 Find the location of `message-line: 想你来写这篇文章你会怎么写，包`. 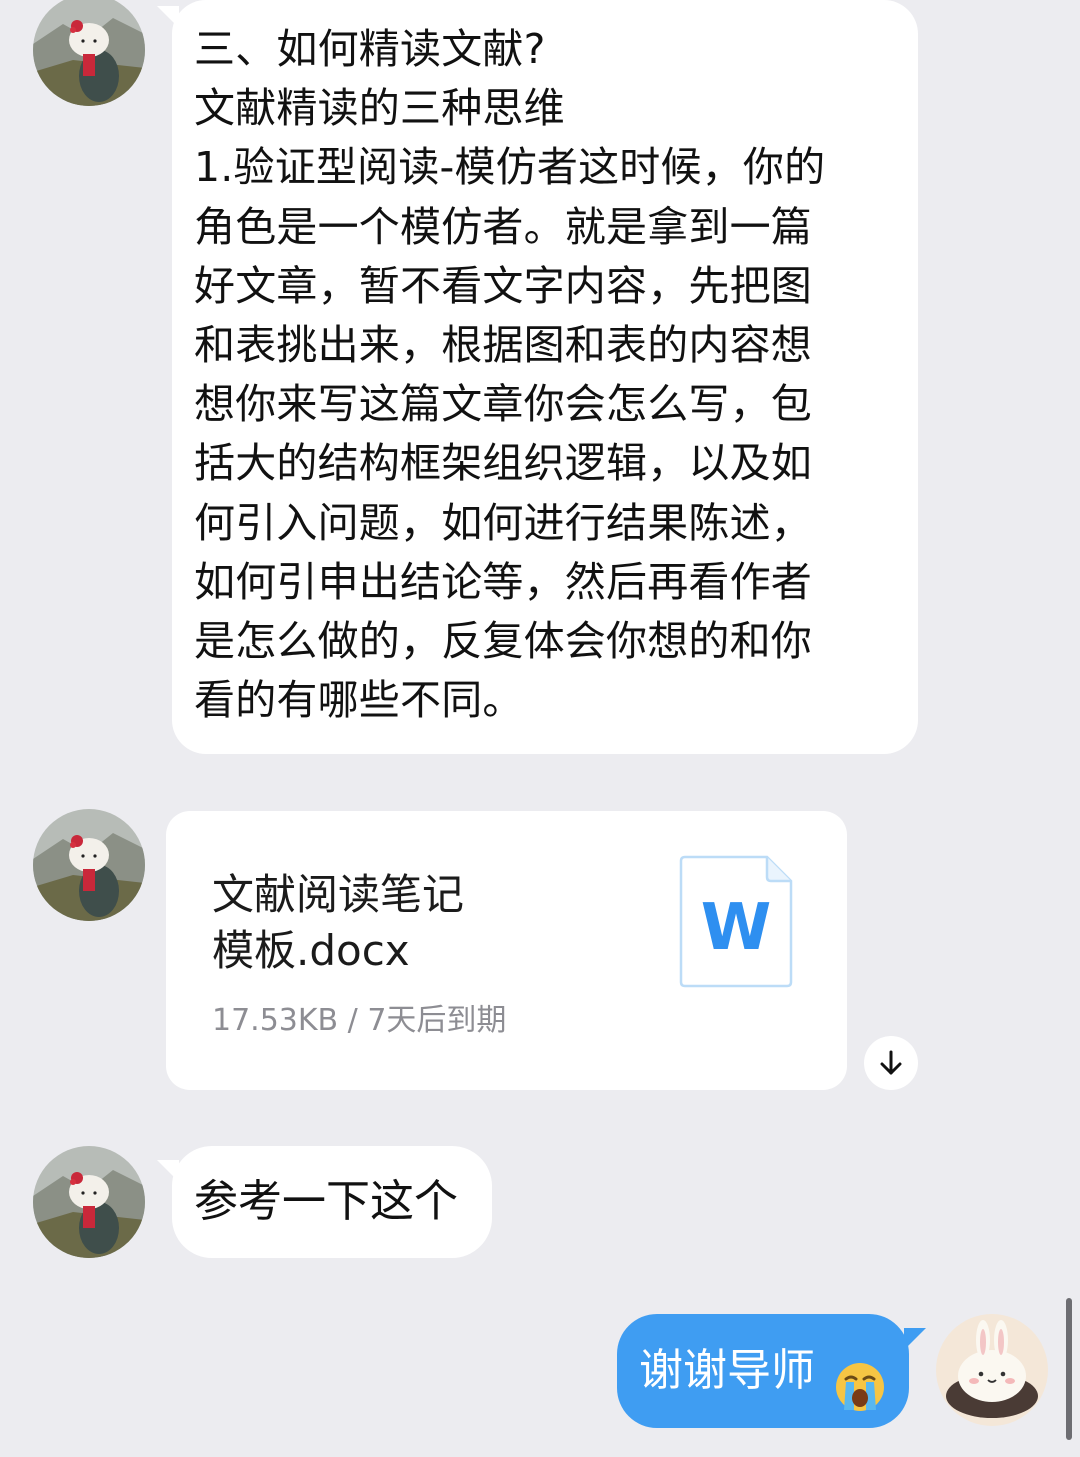

message-line: 想你来写这篇文章你会怎么写，包 is located at coordinates (503, 404).